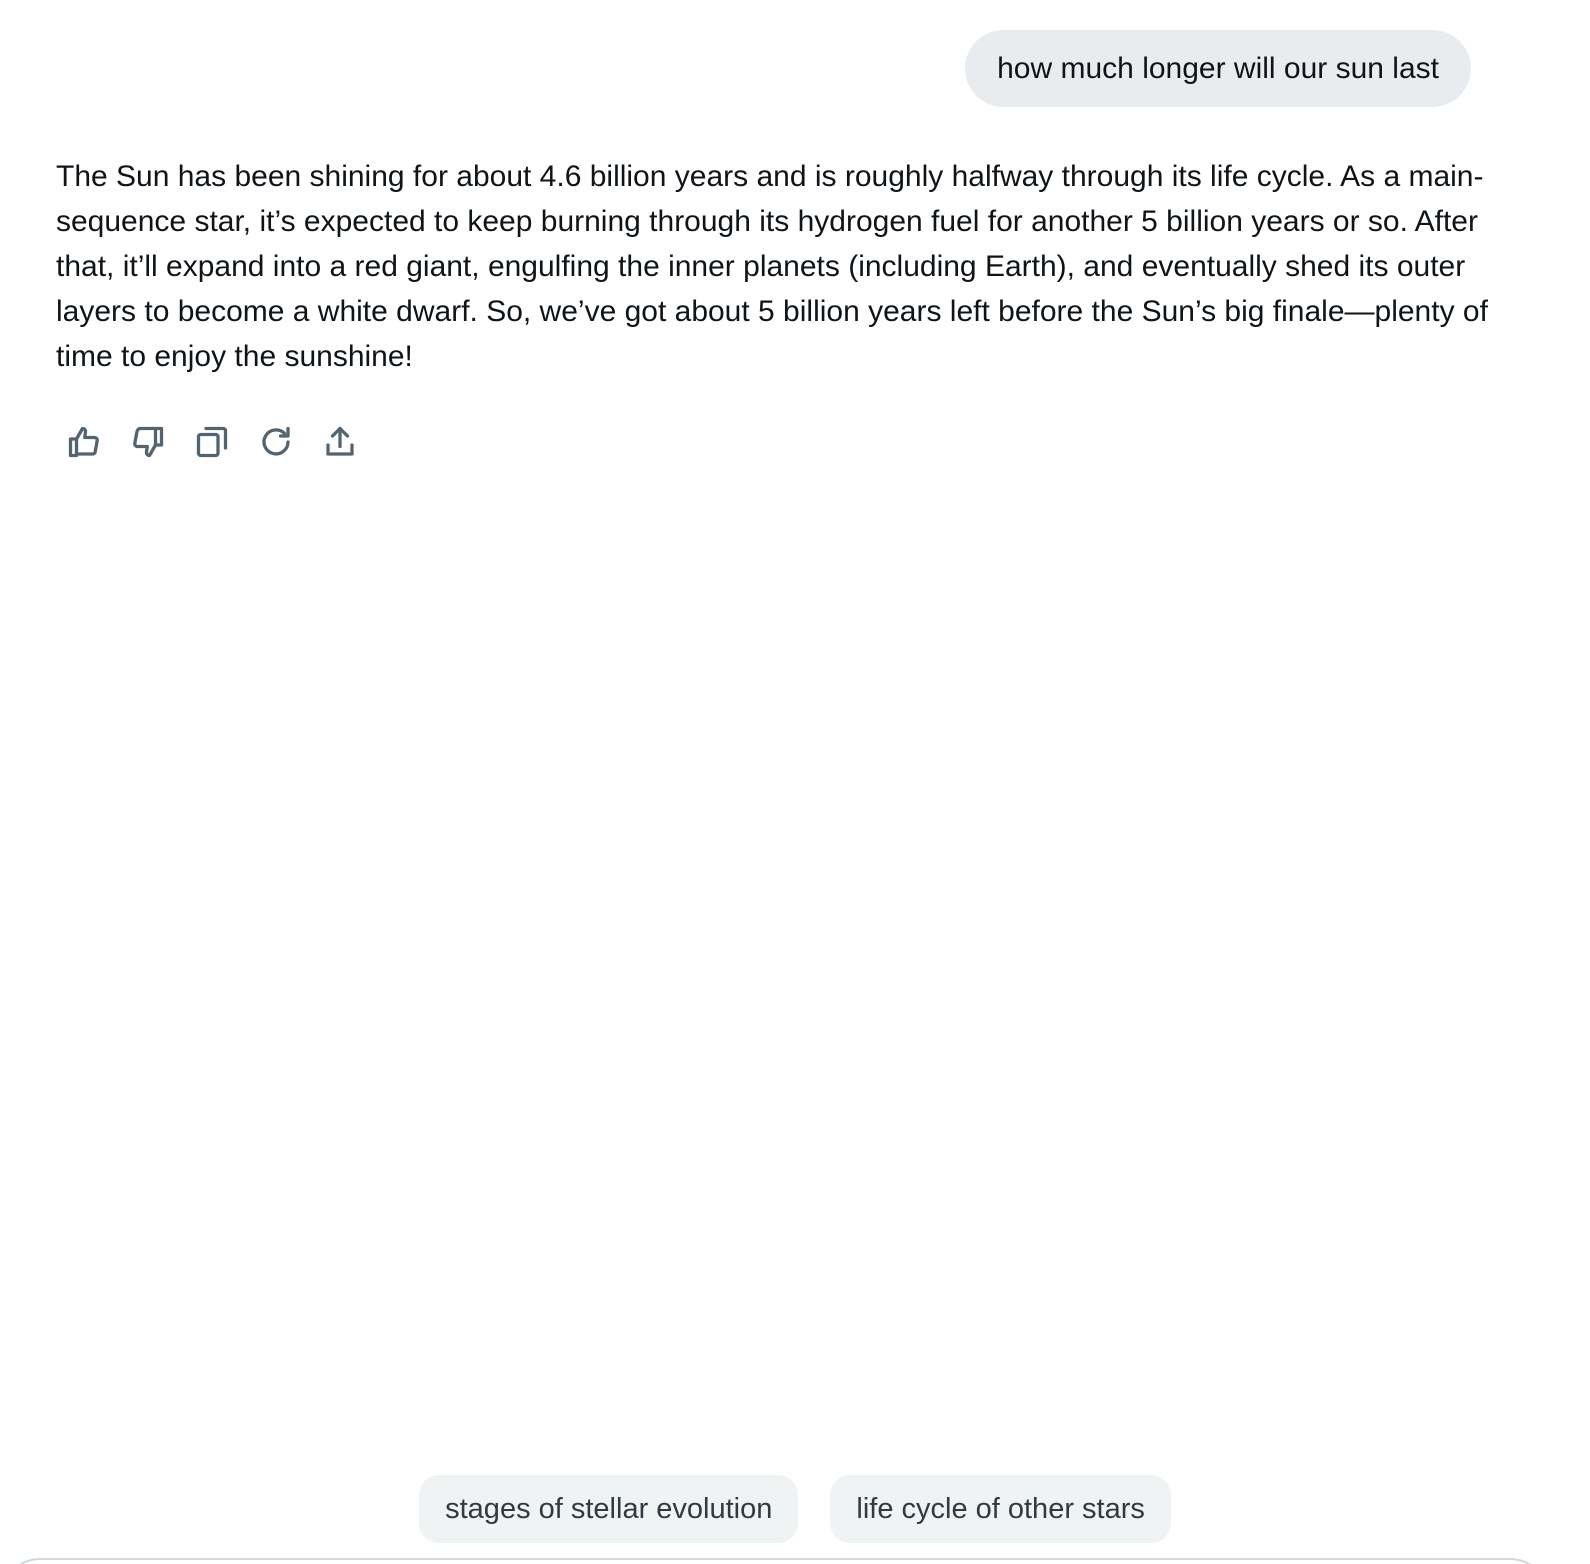 The width and height of the screenshot is (1590, 1564). I want to click on user-message-bubble: how much longer will our sun last, so click(1218, 68).